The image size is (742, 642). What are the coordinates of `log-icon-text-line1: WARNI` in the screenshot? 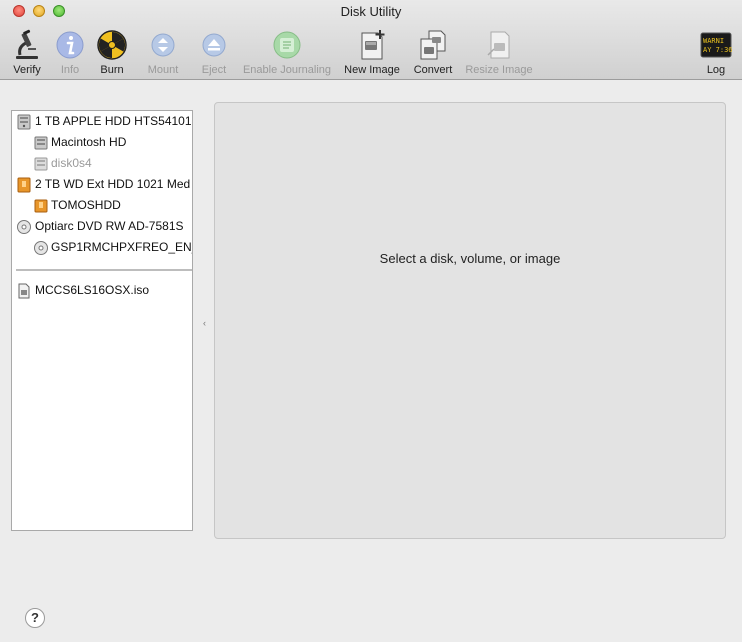 It's located at (713, 41).